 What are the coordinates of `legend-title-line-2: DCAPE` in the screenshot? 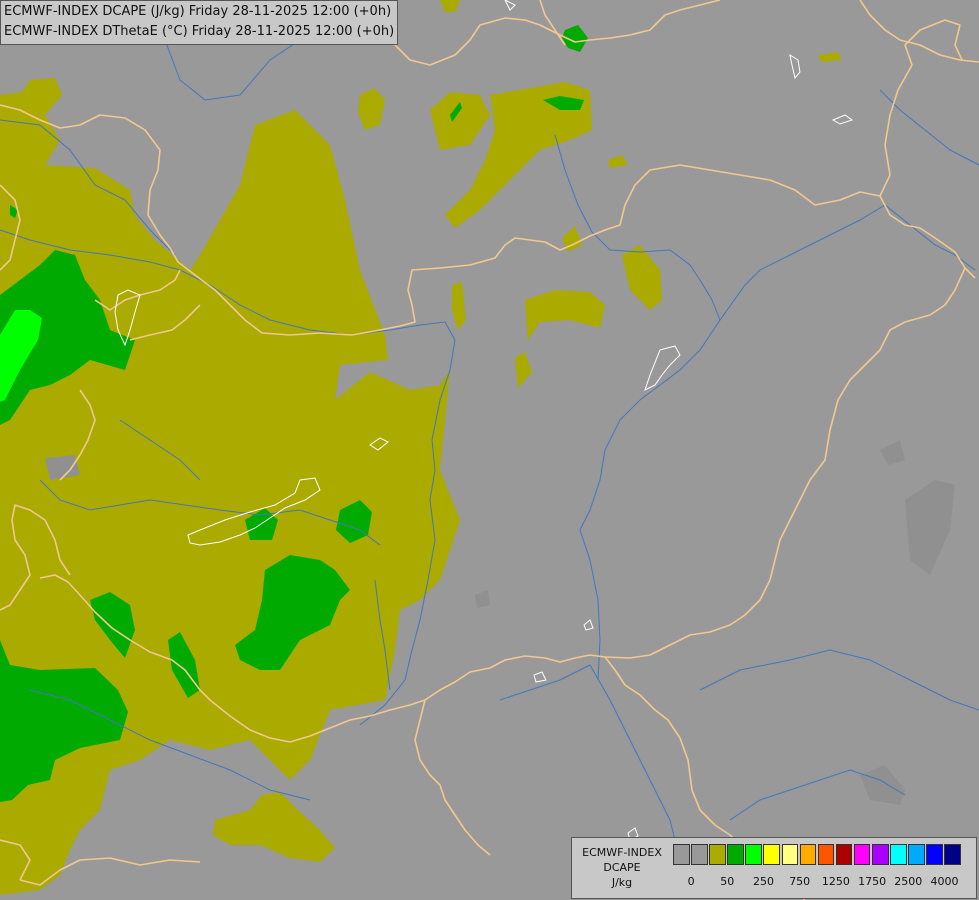 It's located at (622, 867).